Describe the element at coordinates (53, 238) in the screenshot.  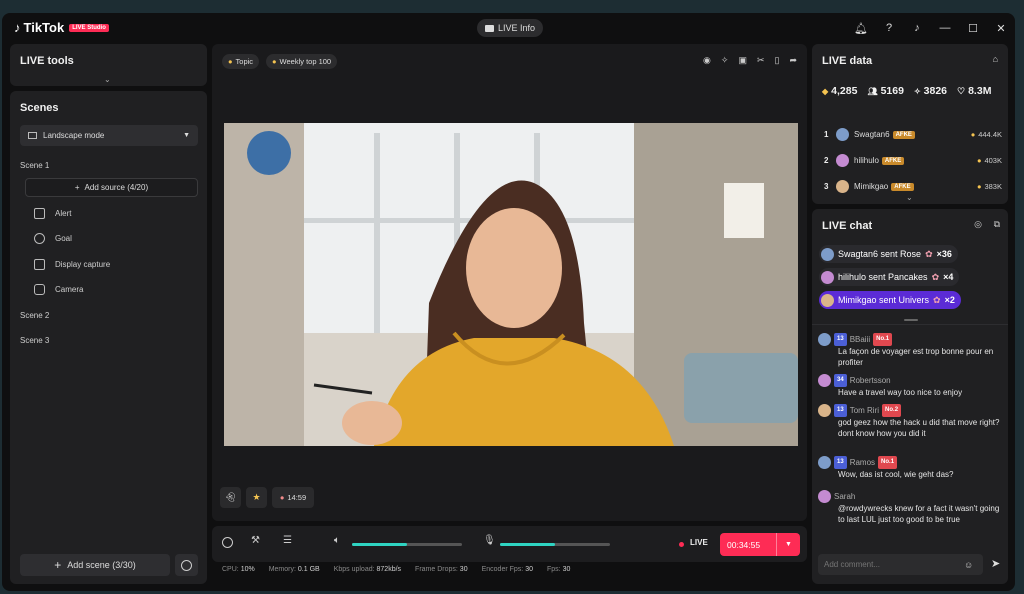
I see `source-goal: Goal` at that location.